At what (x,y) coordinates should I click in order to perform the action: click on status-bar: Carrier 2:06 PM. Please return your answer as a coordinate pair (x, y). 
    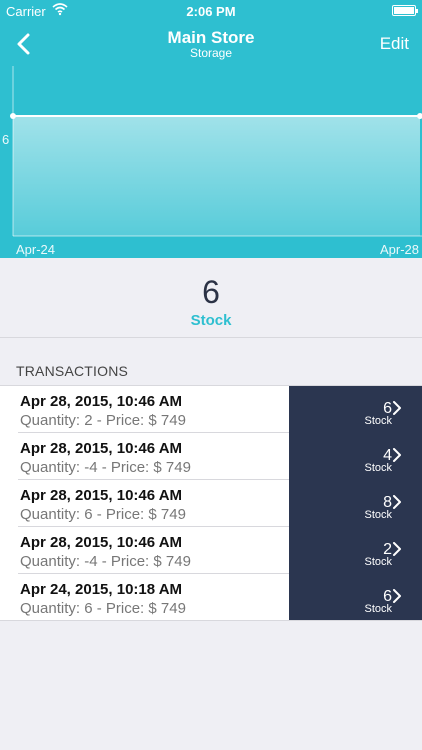
    Looking at the image, I should click on (211, 11).